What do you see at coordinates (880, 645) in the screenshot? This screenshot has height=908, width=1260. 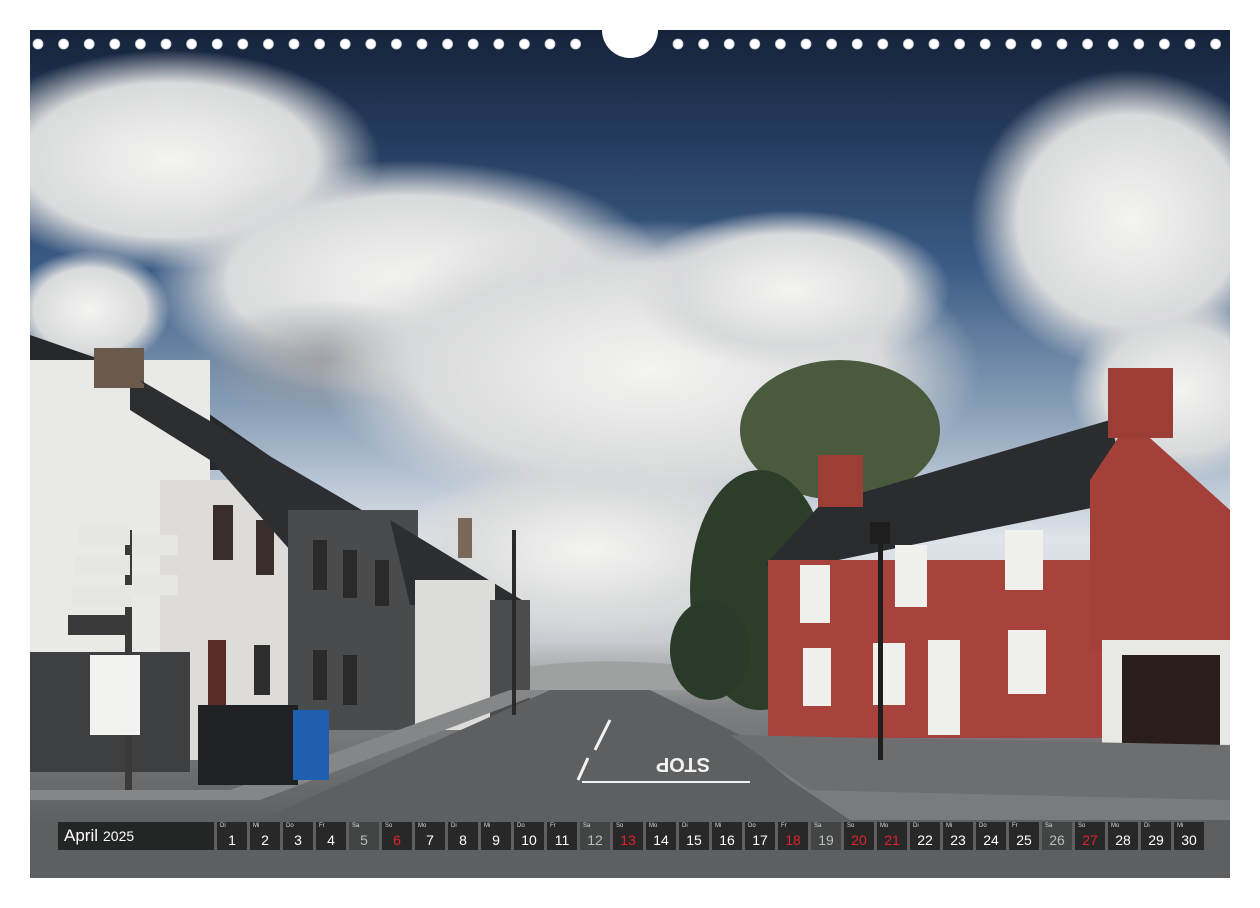 I see `street-lamp` at bounding box center [880, 645].